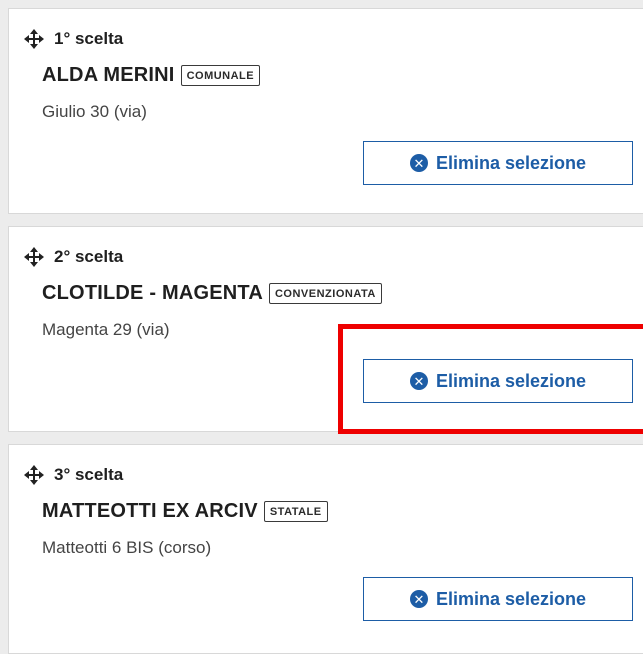 Image resolution: width=643 pixels, height=654 pixels. I want to click on school-row: CLOTILDE - MAGENTA CONVENZIONATA, so click(212, 293).